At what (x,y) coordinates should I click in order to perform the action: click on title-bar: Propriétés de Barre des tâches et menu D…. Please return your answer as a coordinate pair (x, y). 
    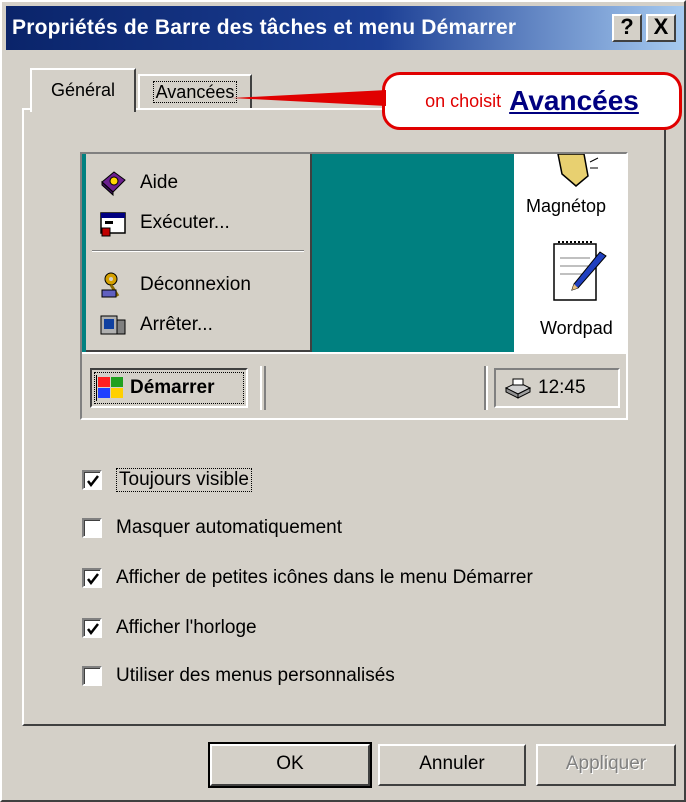
    Looking at the image, I should click on (345, 28).